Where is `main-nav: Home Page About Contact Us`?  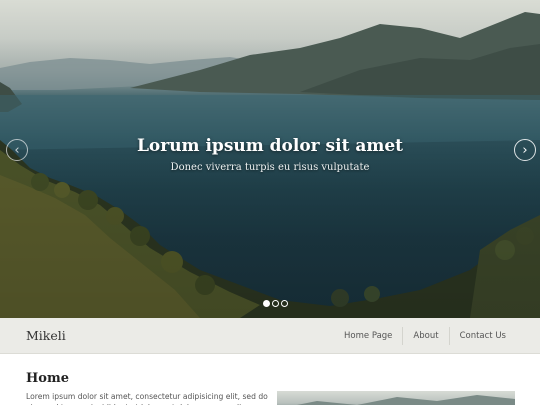 main-nav: Home Page About Contact Us is located at coordinates (425, 336).